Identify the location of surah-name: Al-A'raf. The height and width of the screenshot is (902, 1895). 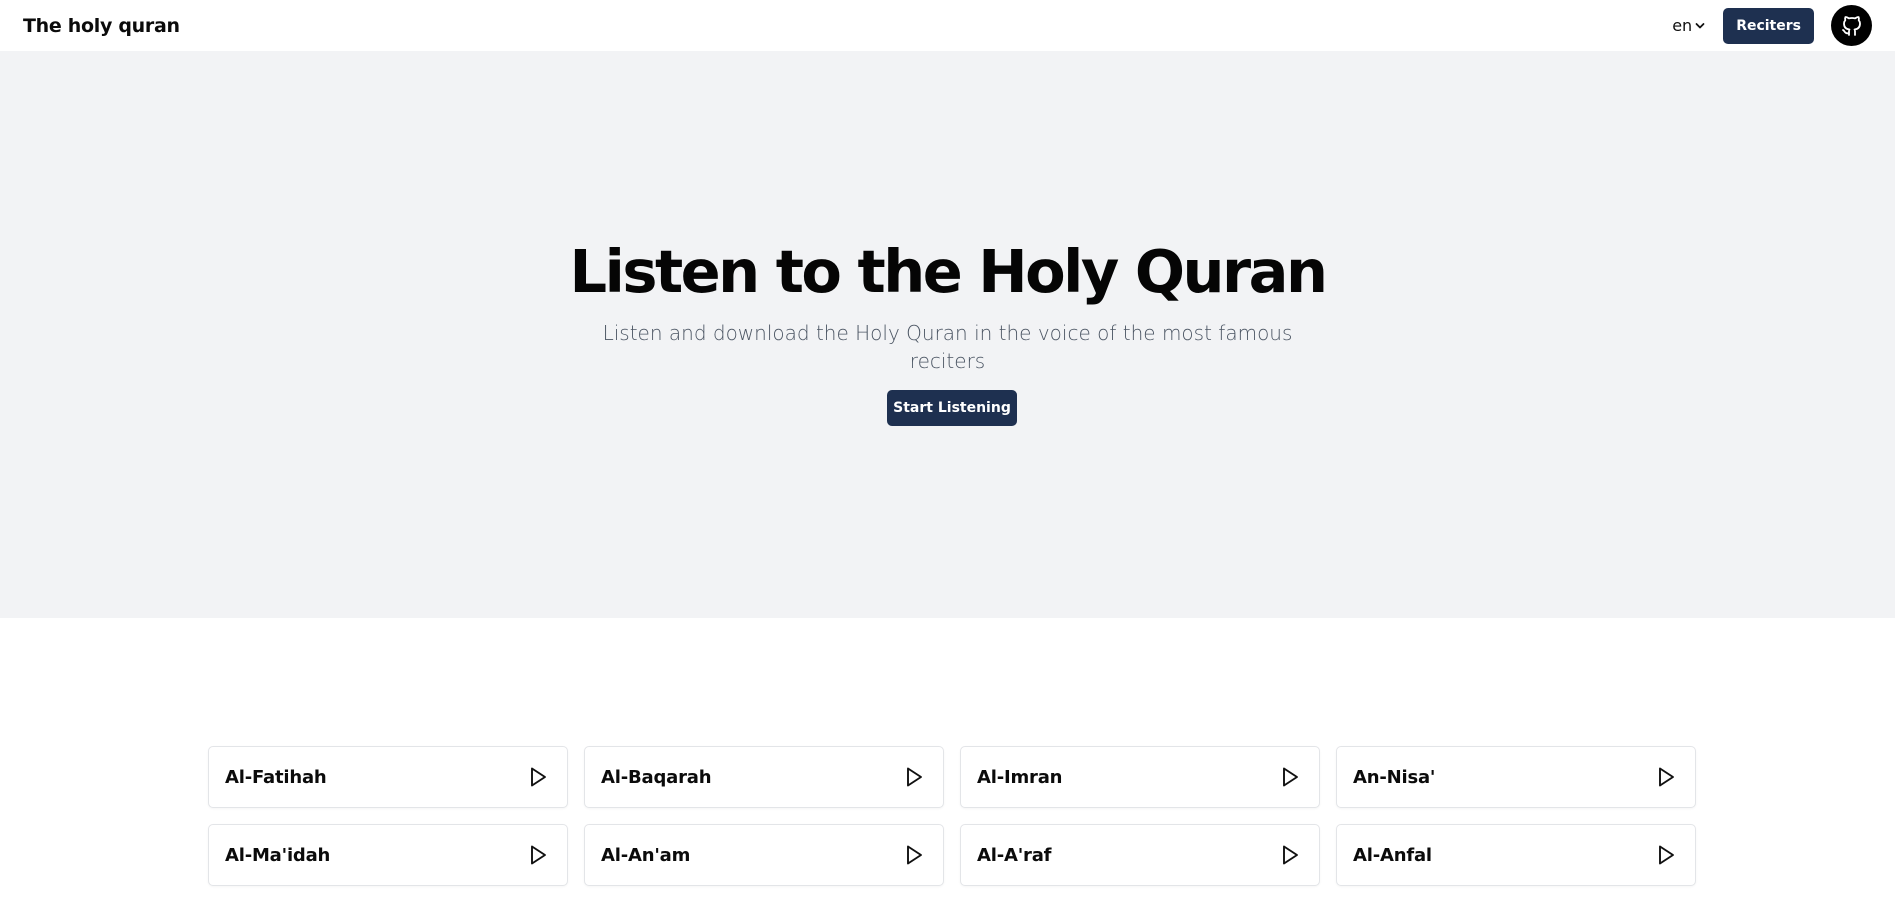
(1014, 855).